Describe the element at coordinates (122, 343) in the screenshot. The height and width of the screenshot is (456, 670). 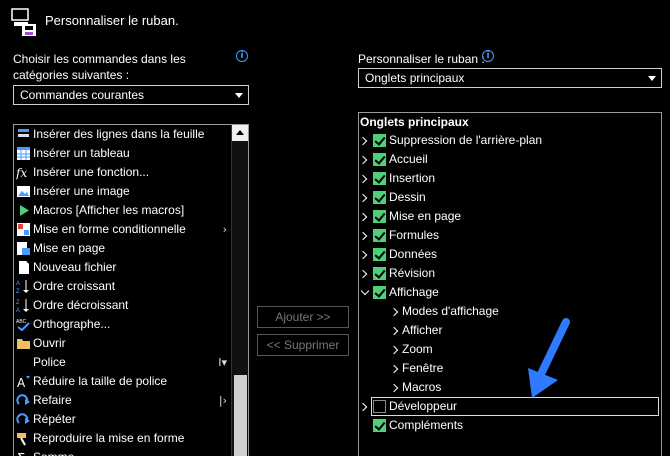
I see `command-item: Ouvrir` at that location.